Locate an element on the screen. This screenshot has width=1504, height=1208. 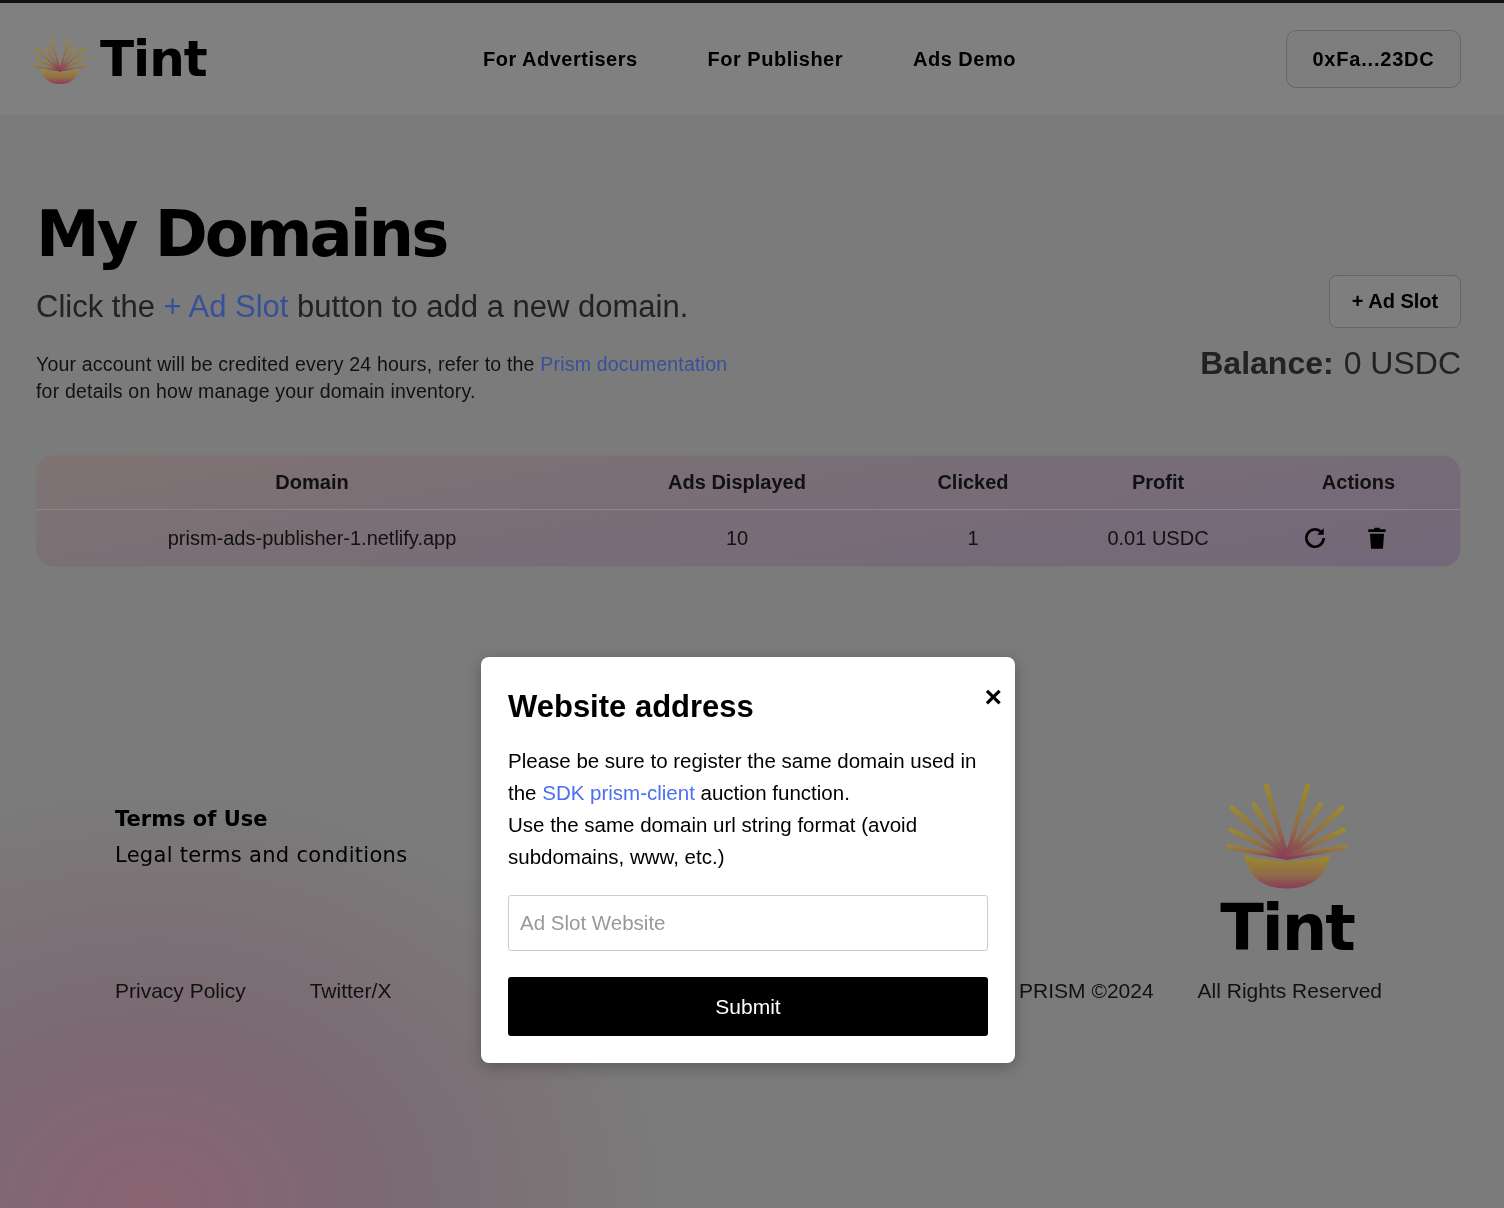
copyright-text: PRISM ©2024 is located at coordinates (1086, 991).